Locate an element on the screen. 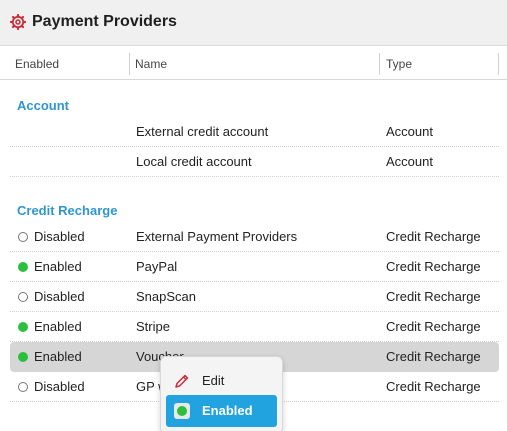 The height and width of the screenshot is (431, 507). row-name: External credit account is located at coordinates (202, 131).